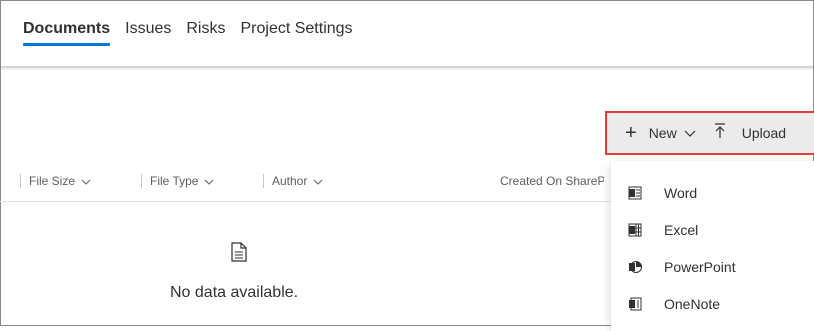 This screenshot has width=814, height=331. What do you see at coordinates (681, 230) in the screenshot?
I see `menu-item-label: Excel` at bounding box center [681, 230].